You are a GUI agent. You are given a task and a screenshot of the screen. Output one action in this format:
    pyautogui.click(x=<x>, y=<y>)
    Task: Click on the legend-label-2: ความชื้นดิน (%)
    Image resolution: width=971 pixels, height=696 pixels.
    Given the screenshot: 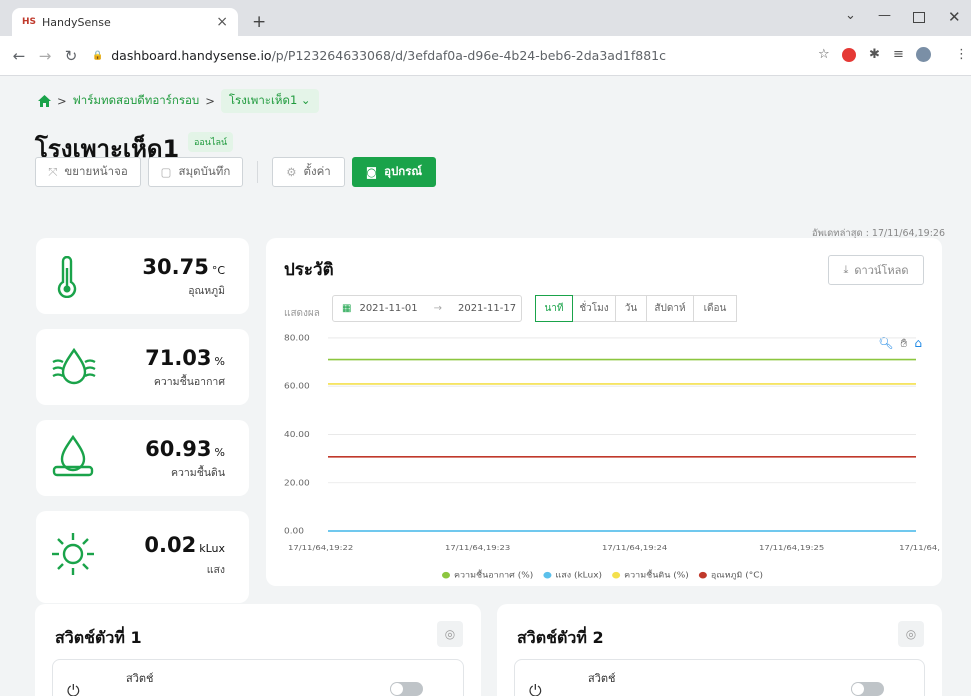 What is the action you would take?
    pyautogui.click(x=656, y=575)
    